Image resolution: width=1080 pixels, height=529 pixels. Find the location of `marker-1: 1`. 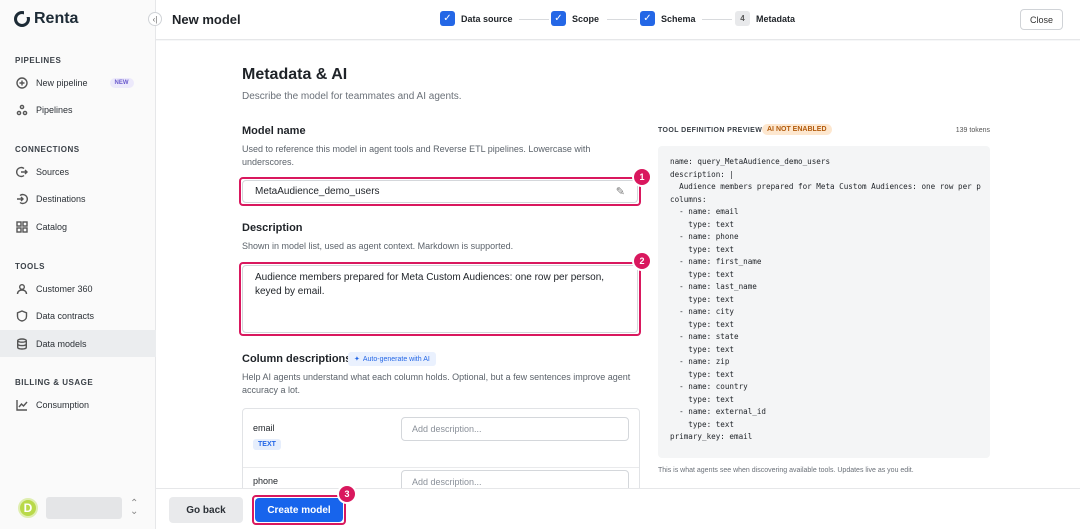

marker-1: 1 is located at coordinates (642, 177).